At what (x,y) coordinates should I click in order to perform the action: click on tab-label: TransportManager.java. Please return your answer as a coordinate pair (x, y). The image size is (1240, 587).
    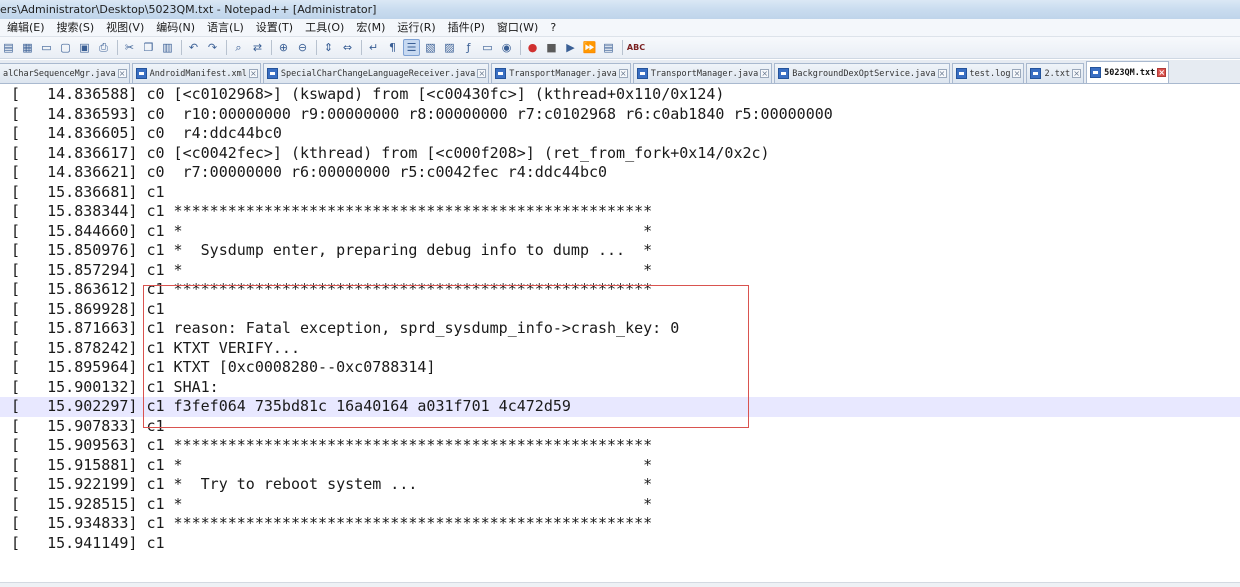
    Looking at the image, I should click on (563, 73).